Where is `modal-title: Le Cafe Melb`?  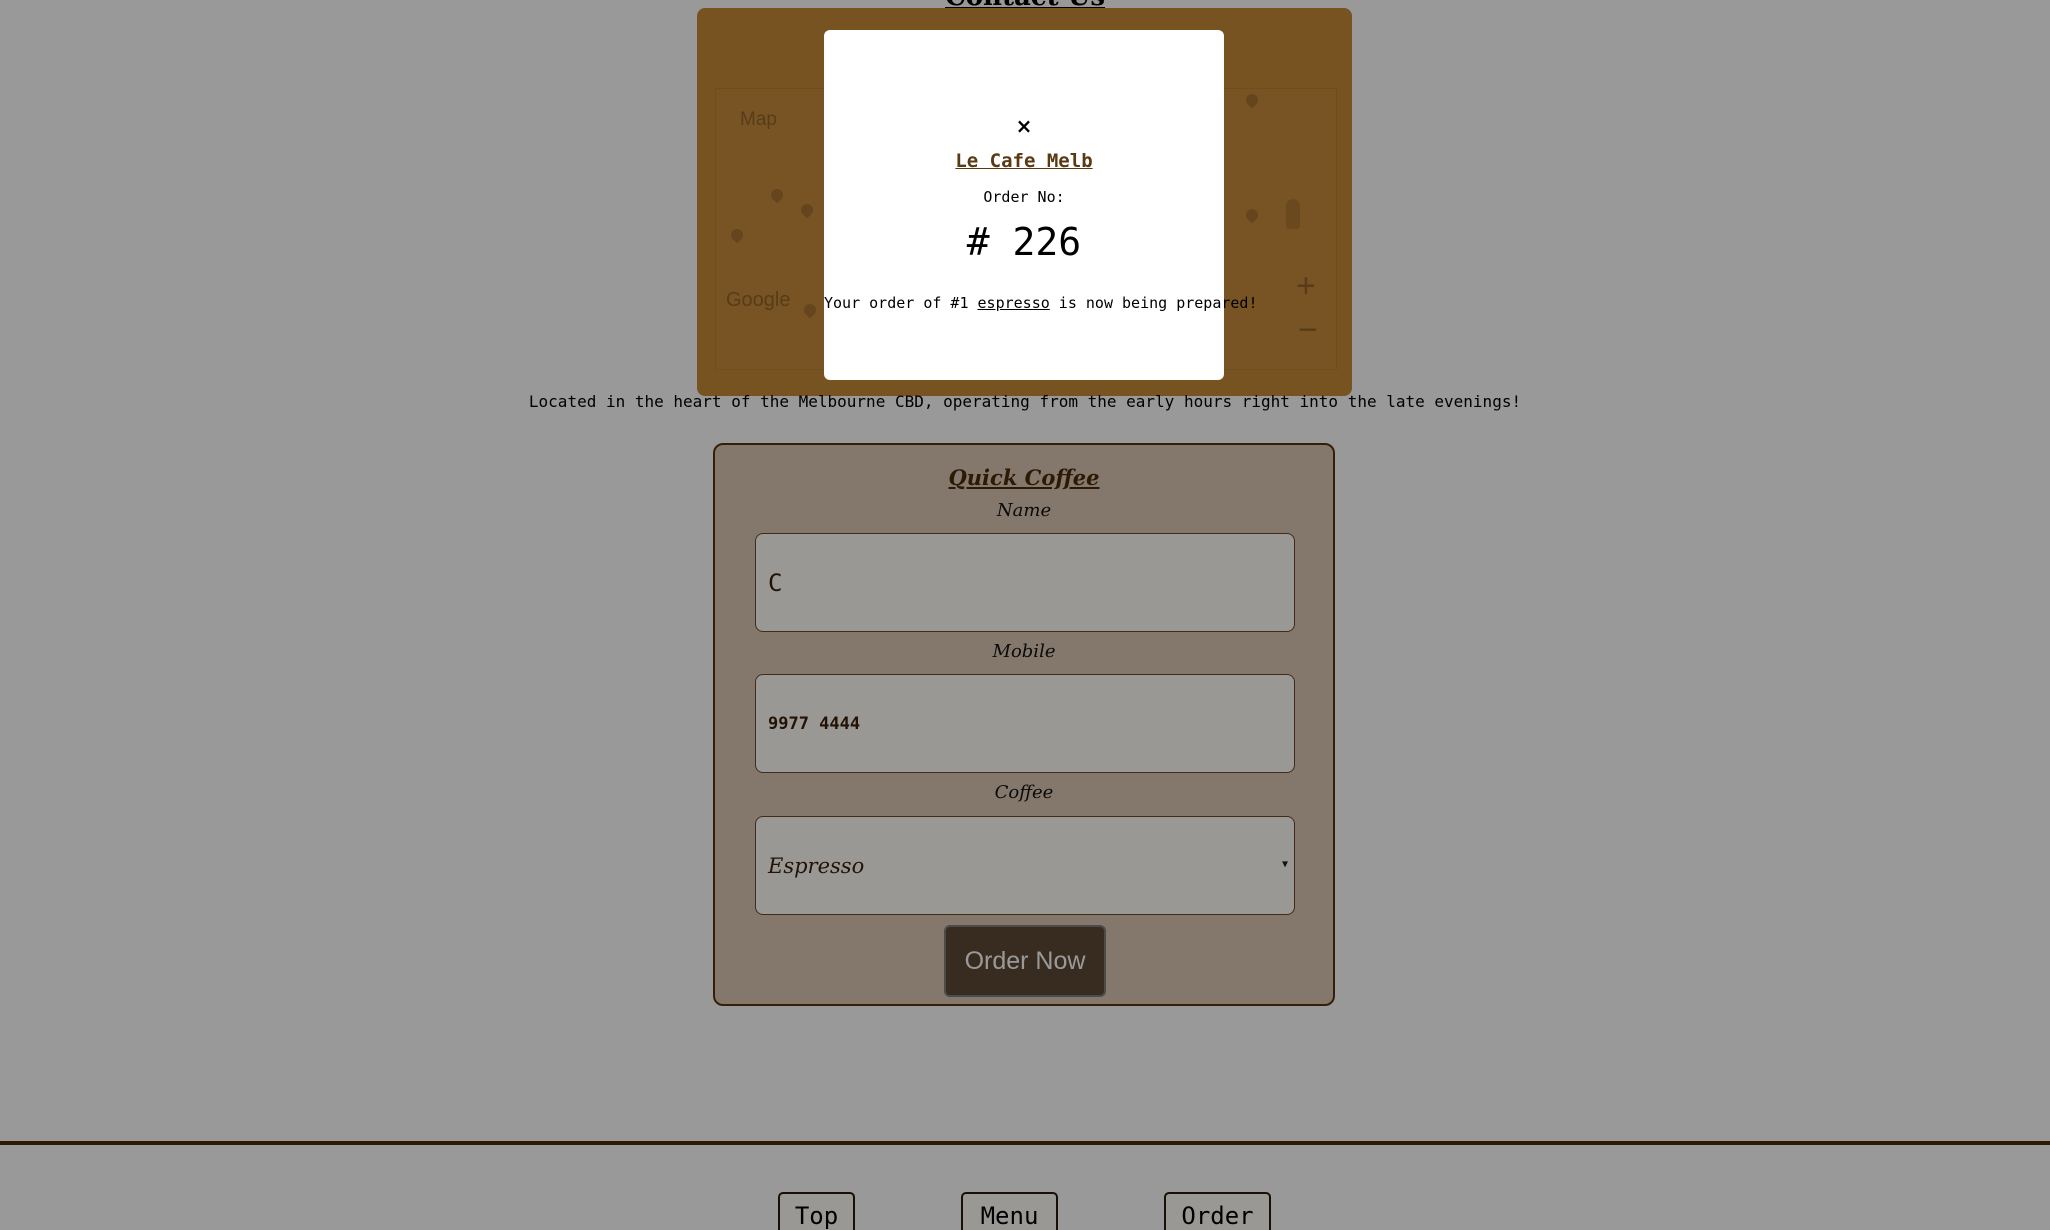
modal-title: Le Cafe Melb is located at coordinates (1024, 161).